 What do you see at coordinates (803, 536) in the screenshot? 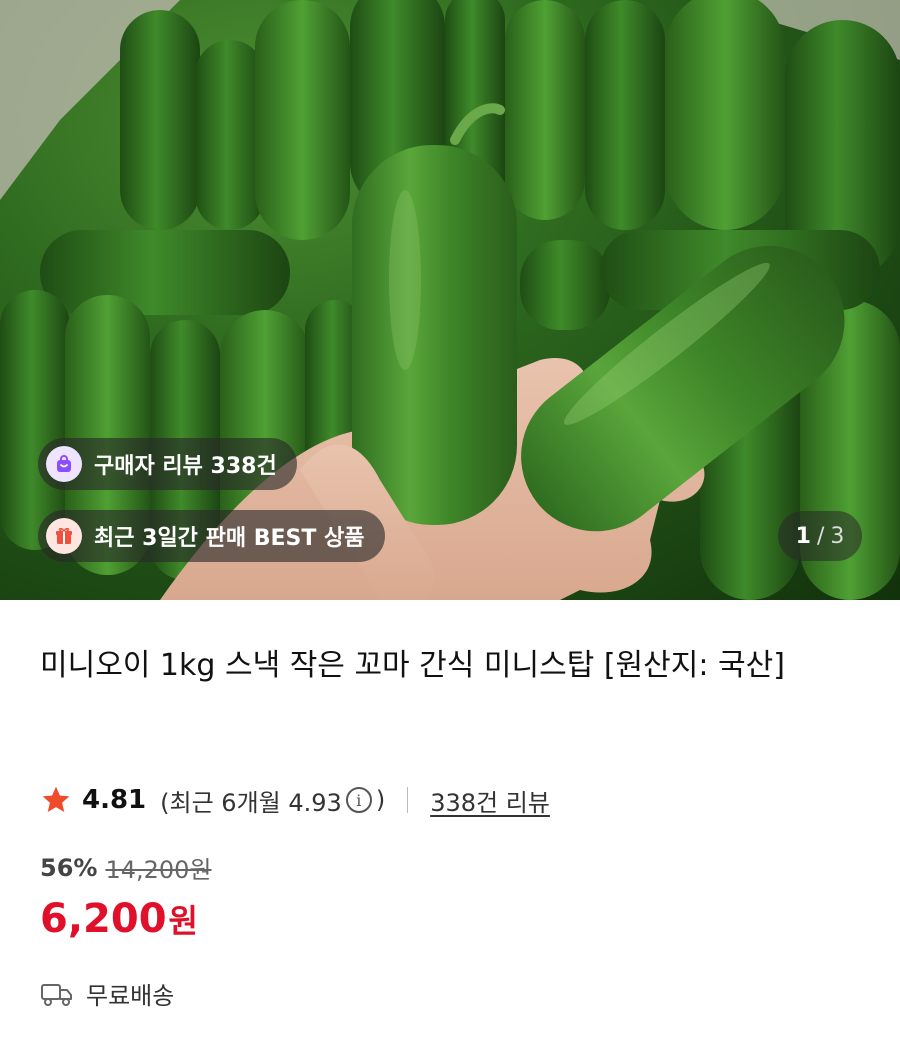
I see `pager-current: 1` at bounding box center [803, 536].